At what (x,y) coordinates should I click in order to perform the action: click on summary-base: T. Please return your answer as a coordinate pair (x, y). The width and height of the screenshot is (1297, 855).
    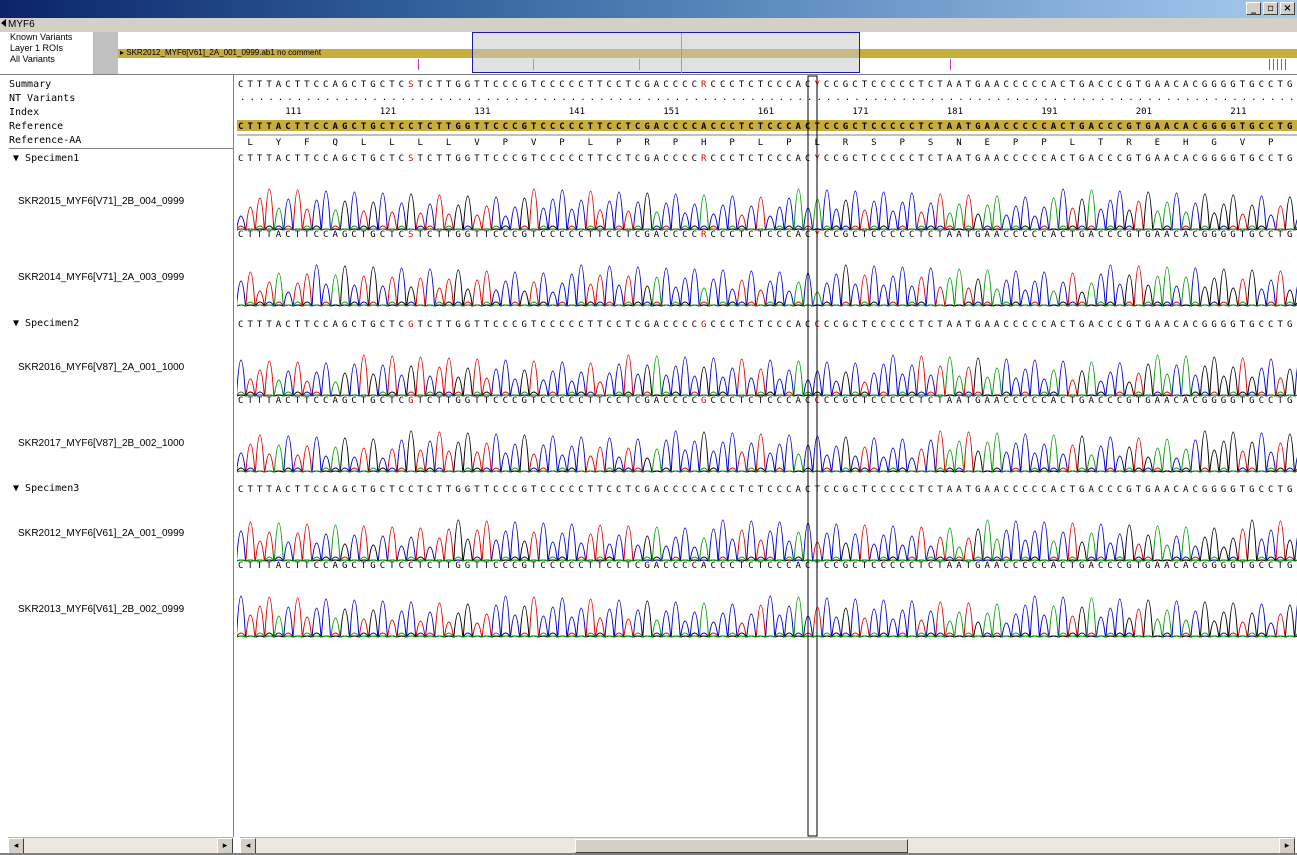
    Looking at the image, I should click on (628, 85).